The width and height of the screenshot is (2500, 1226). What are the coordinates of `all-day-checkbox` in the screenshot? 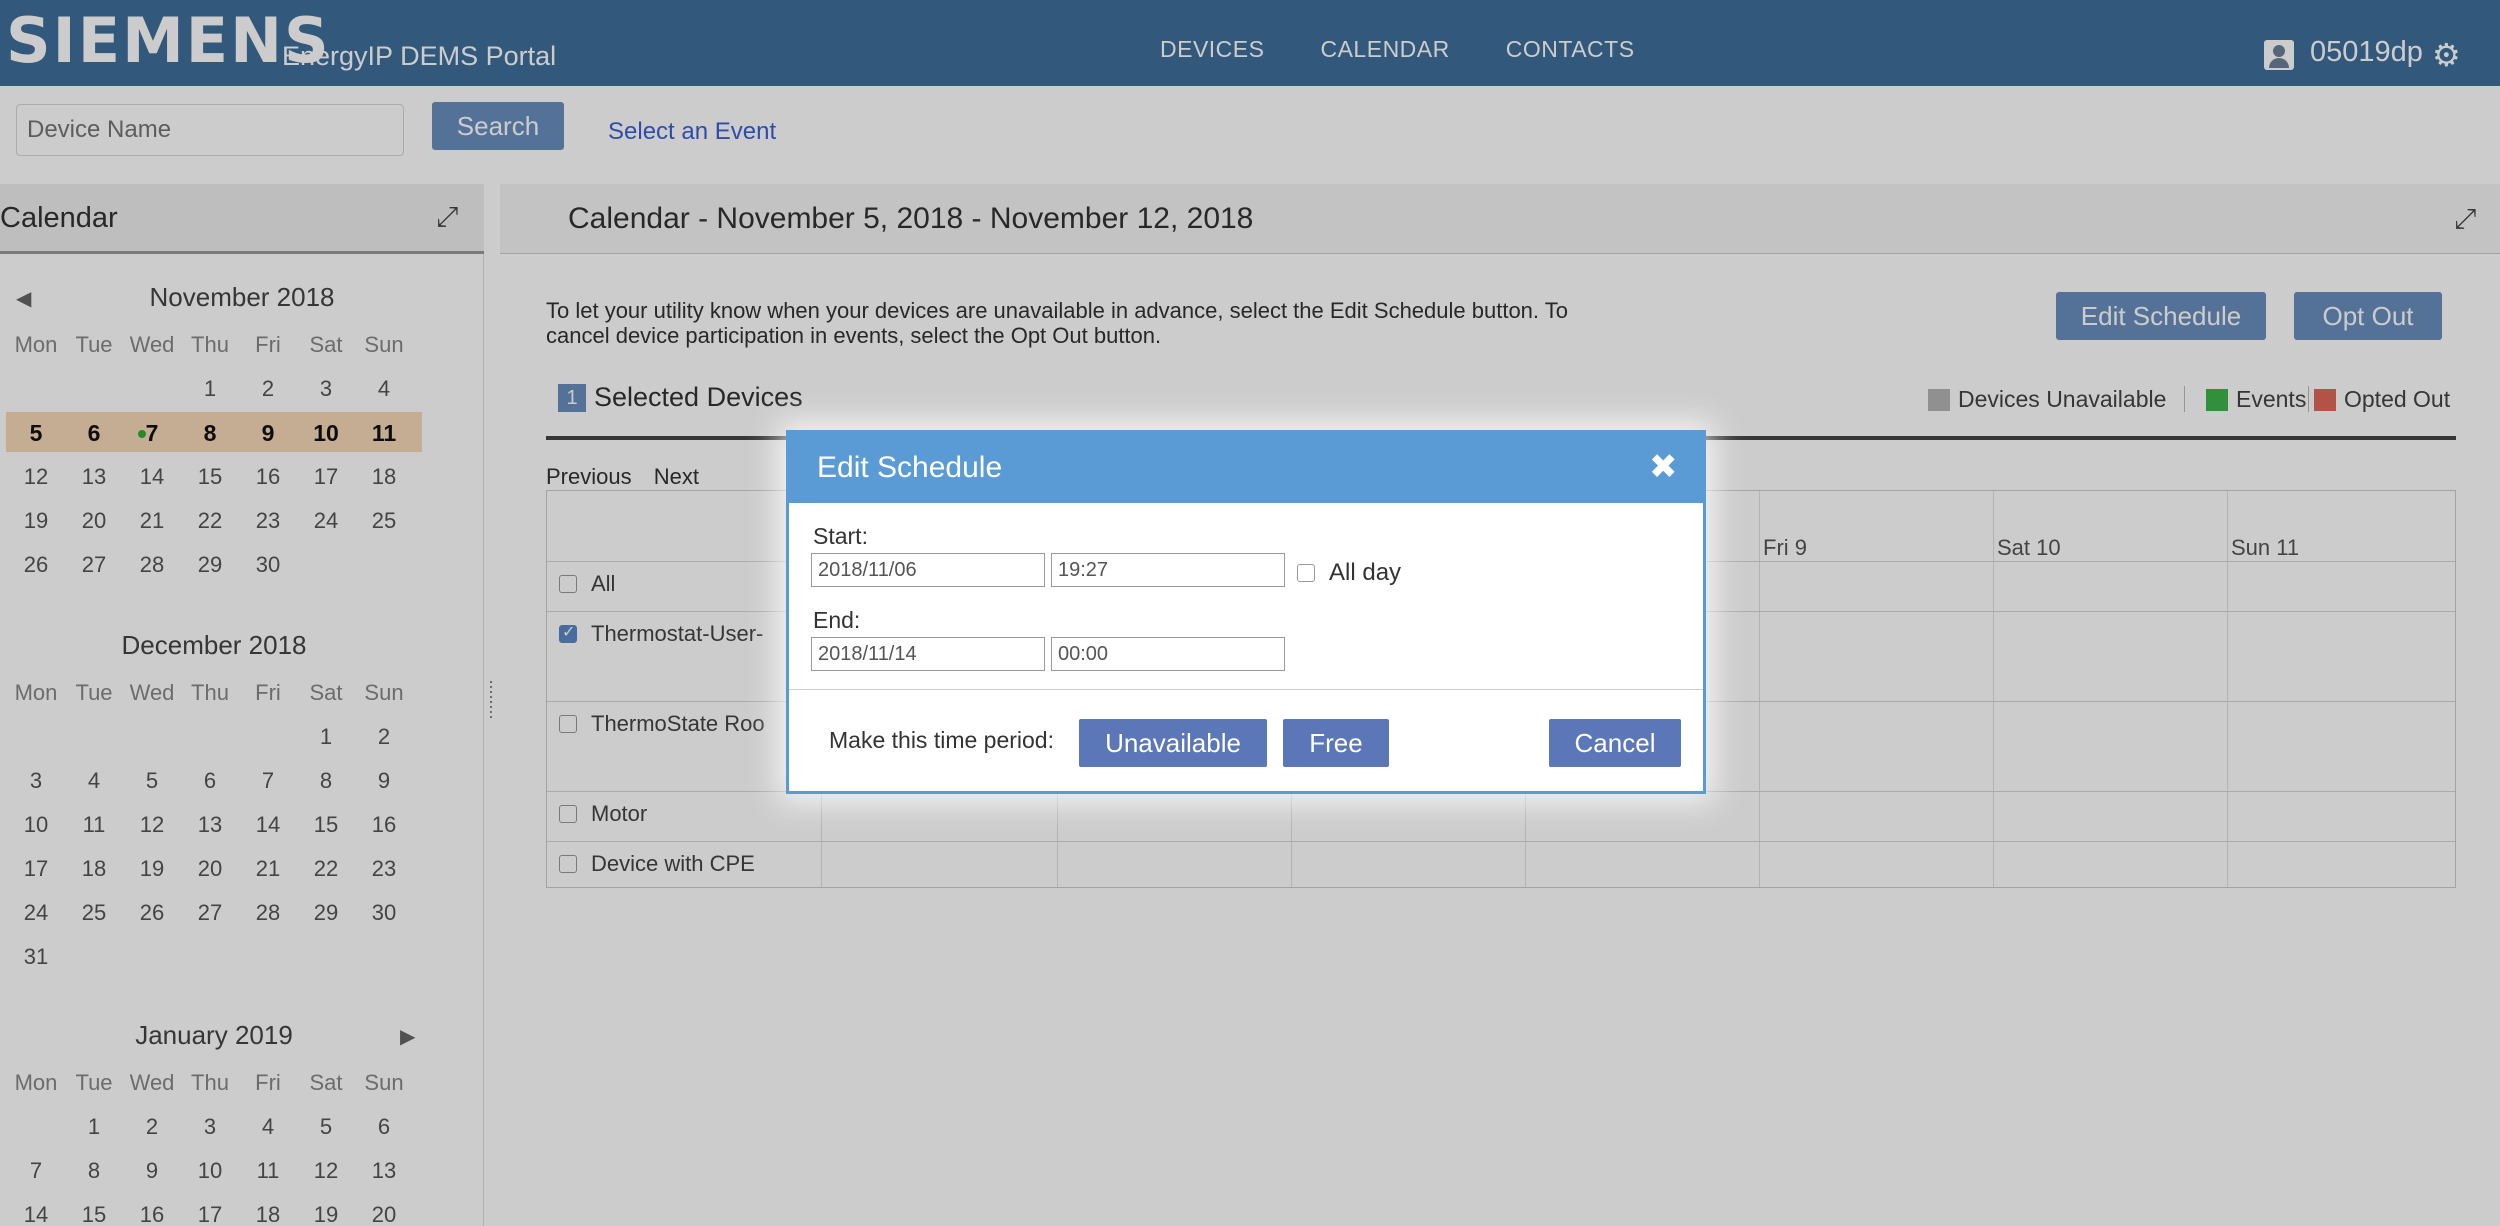 It's located at (1306, 573).